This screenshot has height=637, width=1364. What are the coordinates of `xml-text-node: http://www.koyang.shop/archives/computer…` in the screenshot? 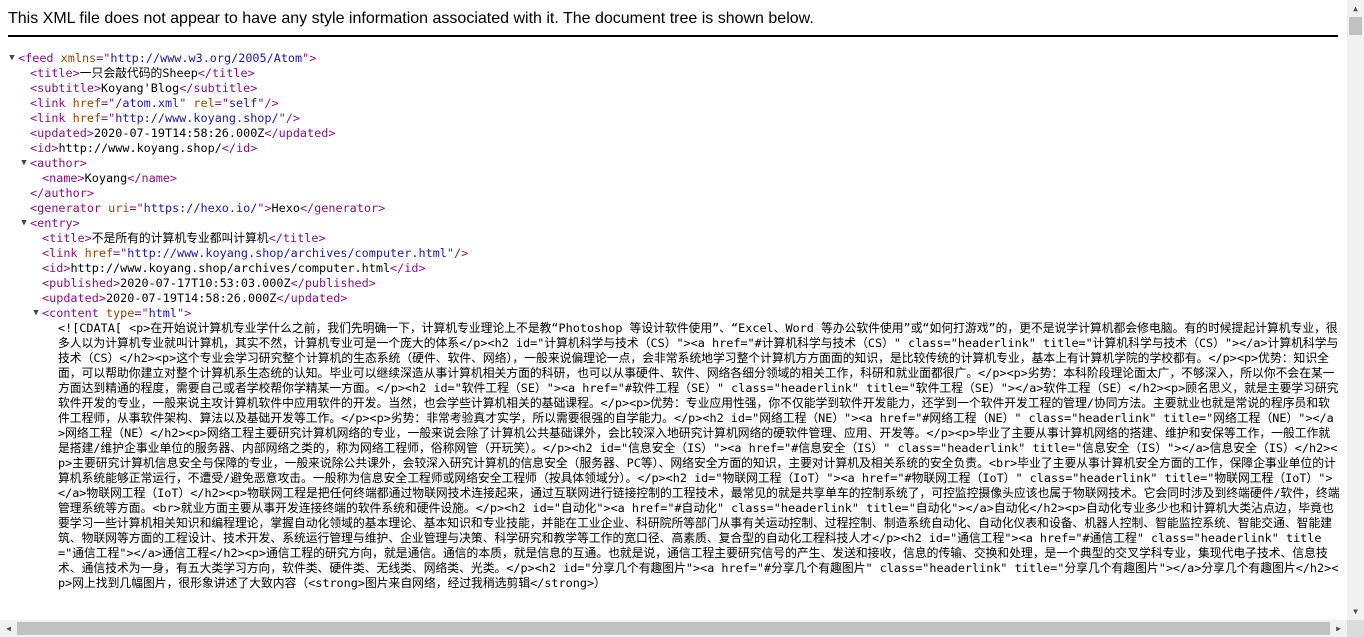 It's located at (230, 268).